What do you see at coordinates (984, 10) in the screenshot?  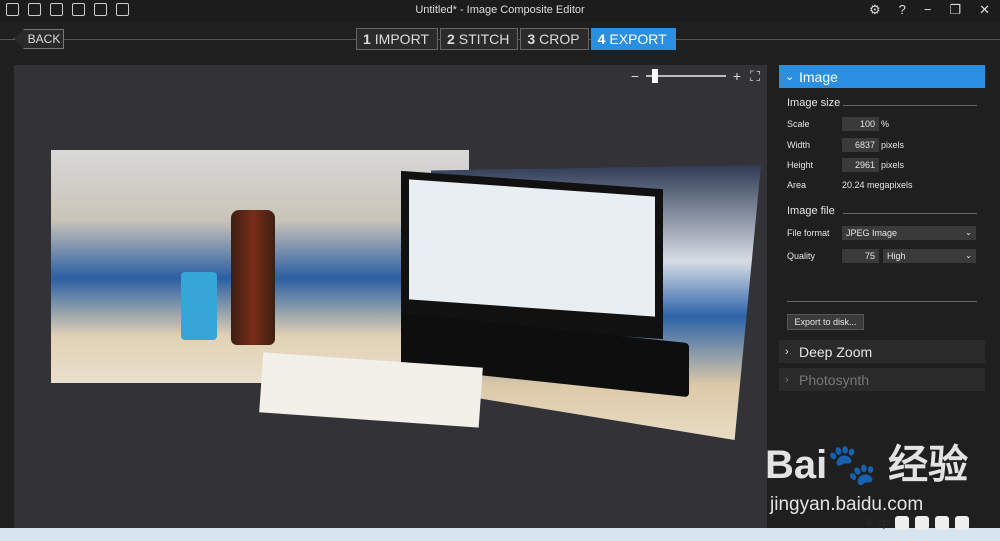 I see `close-button: ✕` at bounding box center [984, 10].